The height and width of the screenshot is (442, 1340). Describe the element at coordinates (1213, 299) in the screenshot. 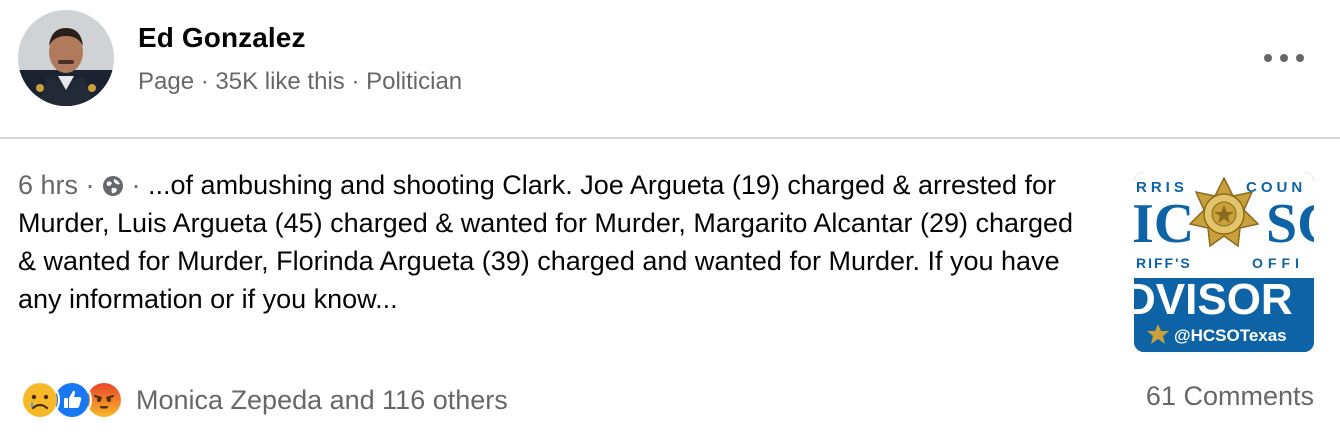

I see `thumb-big-word: DVISOR` at that location.